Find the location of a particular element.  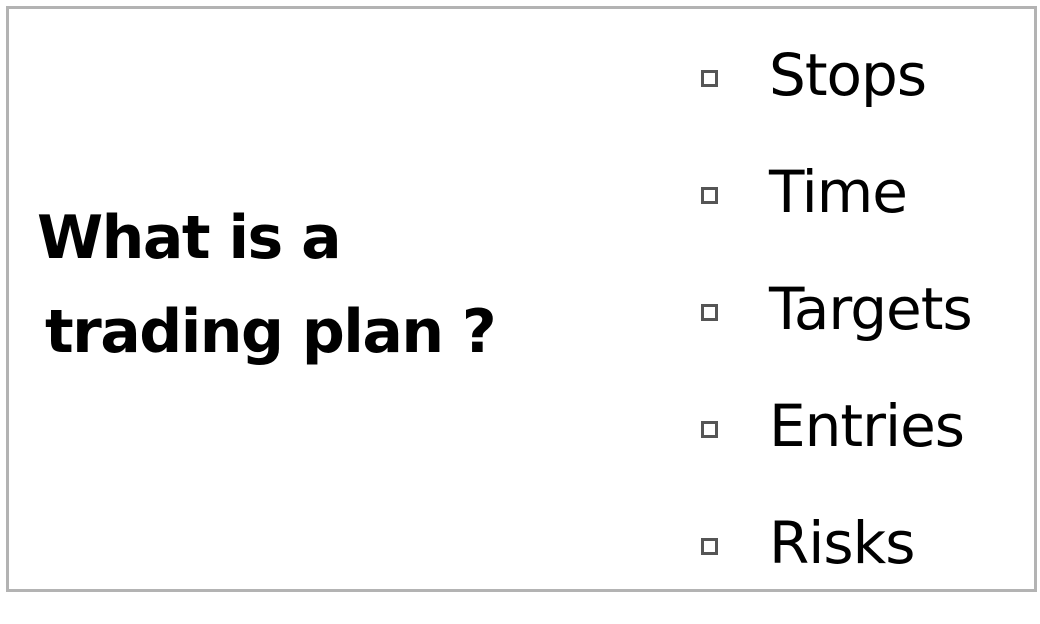

bullet-item-time: Time is located at coordinates (836, 214).